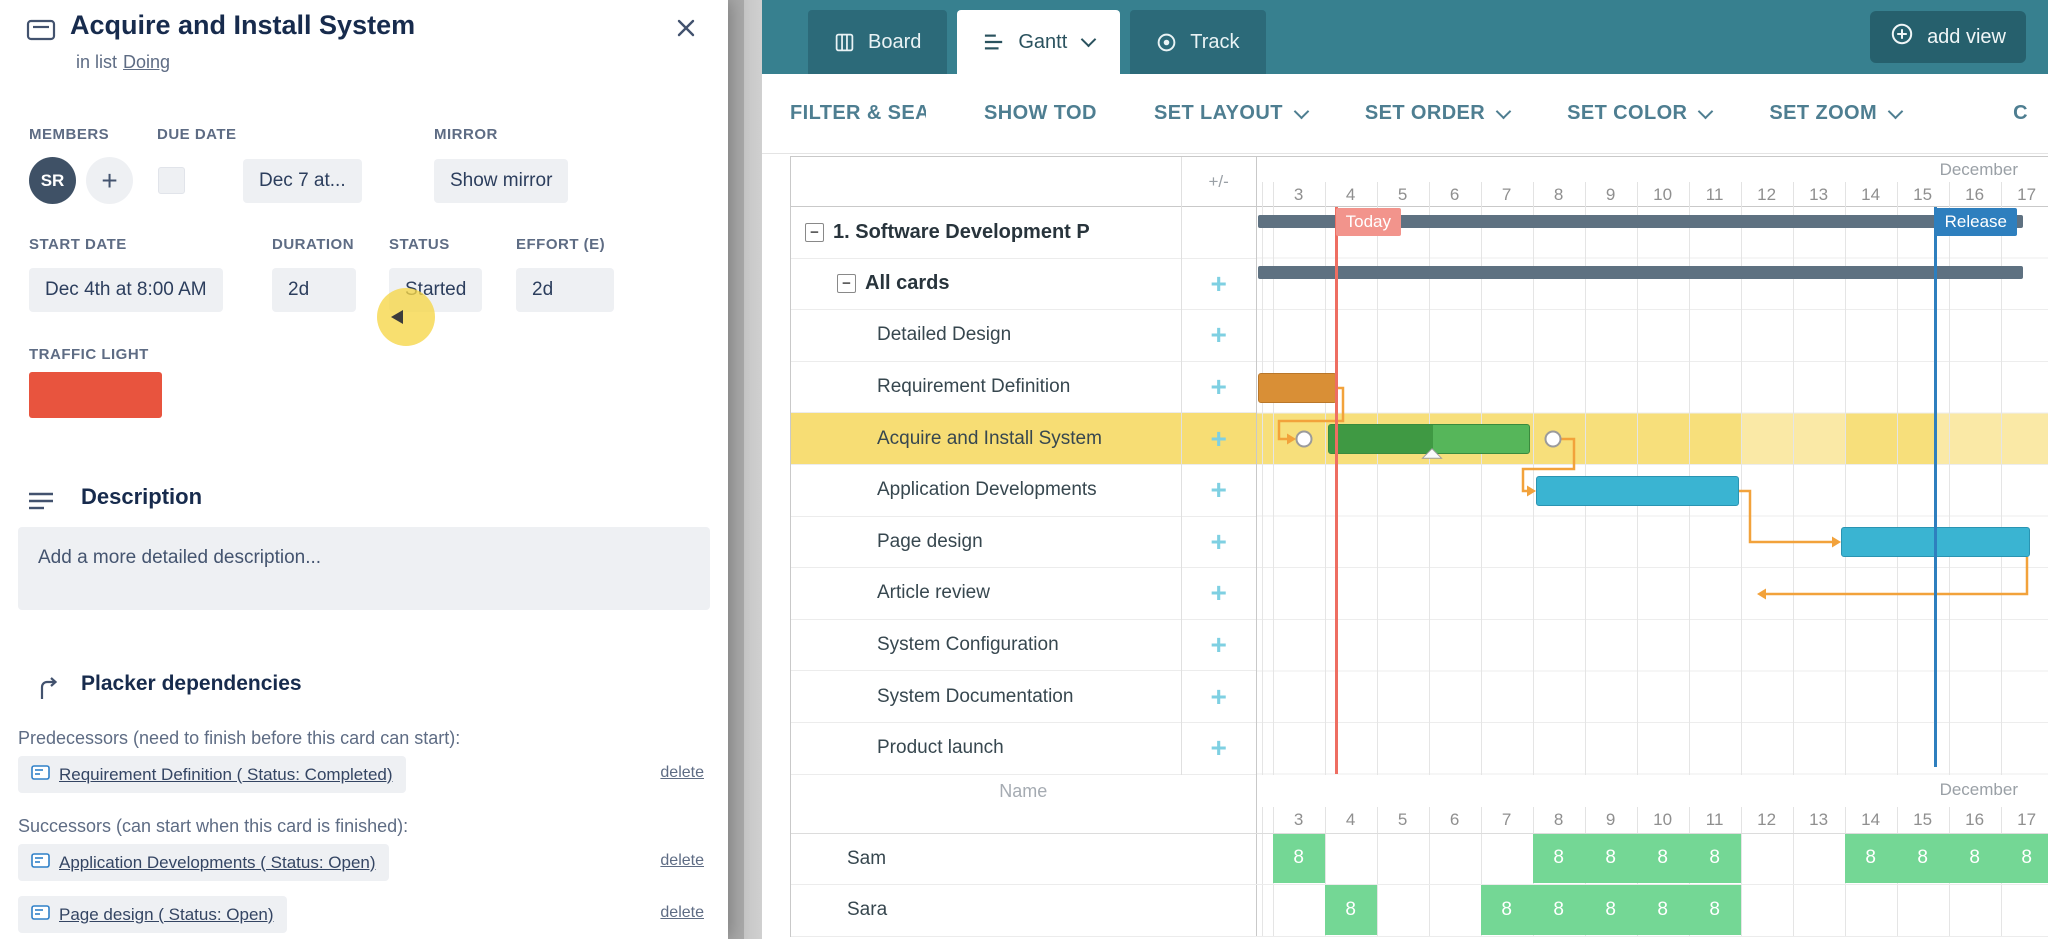 The width and height of the screenshot is (2048, 939). I want to click on resource-header-left: Name, so click(1024, 790).